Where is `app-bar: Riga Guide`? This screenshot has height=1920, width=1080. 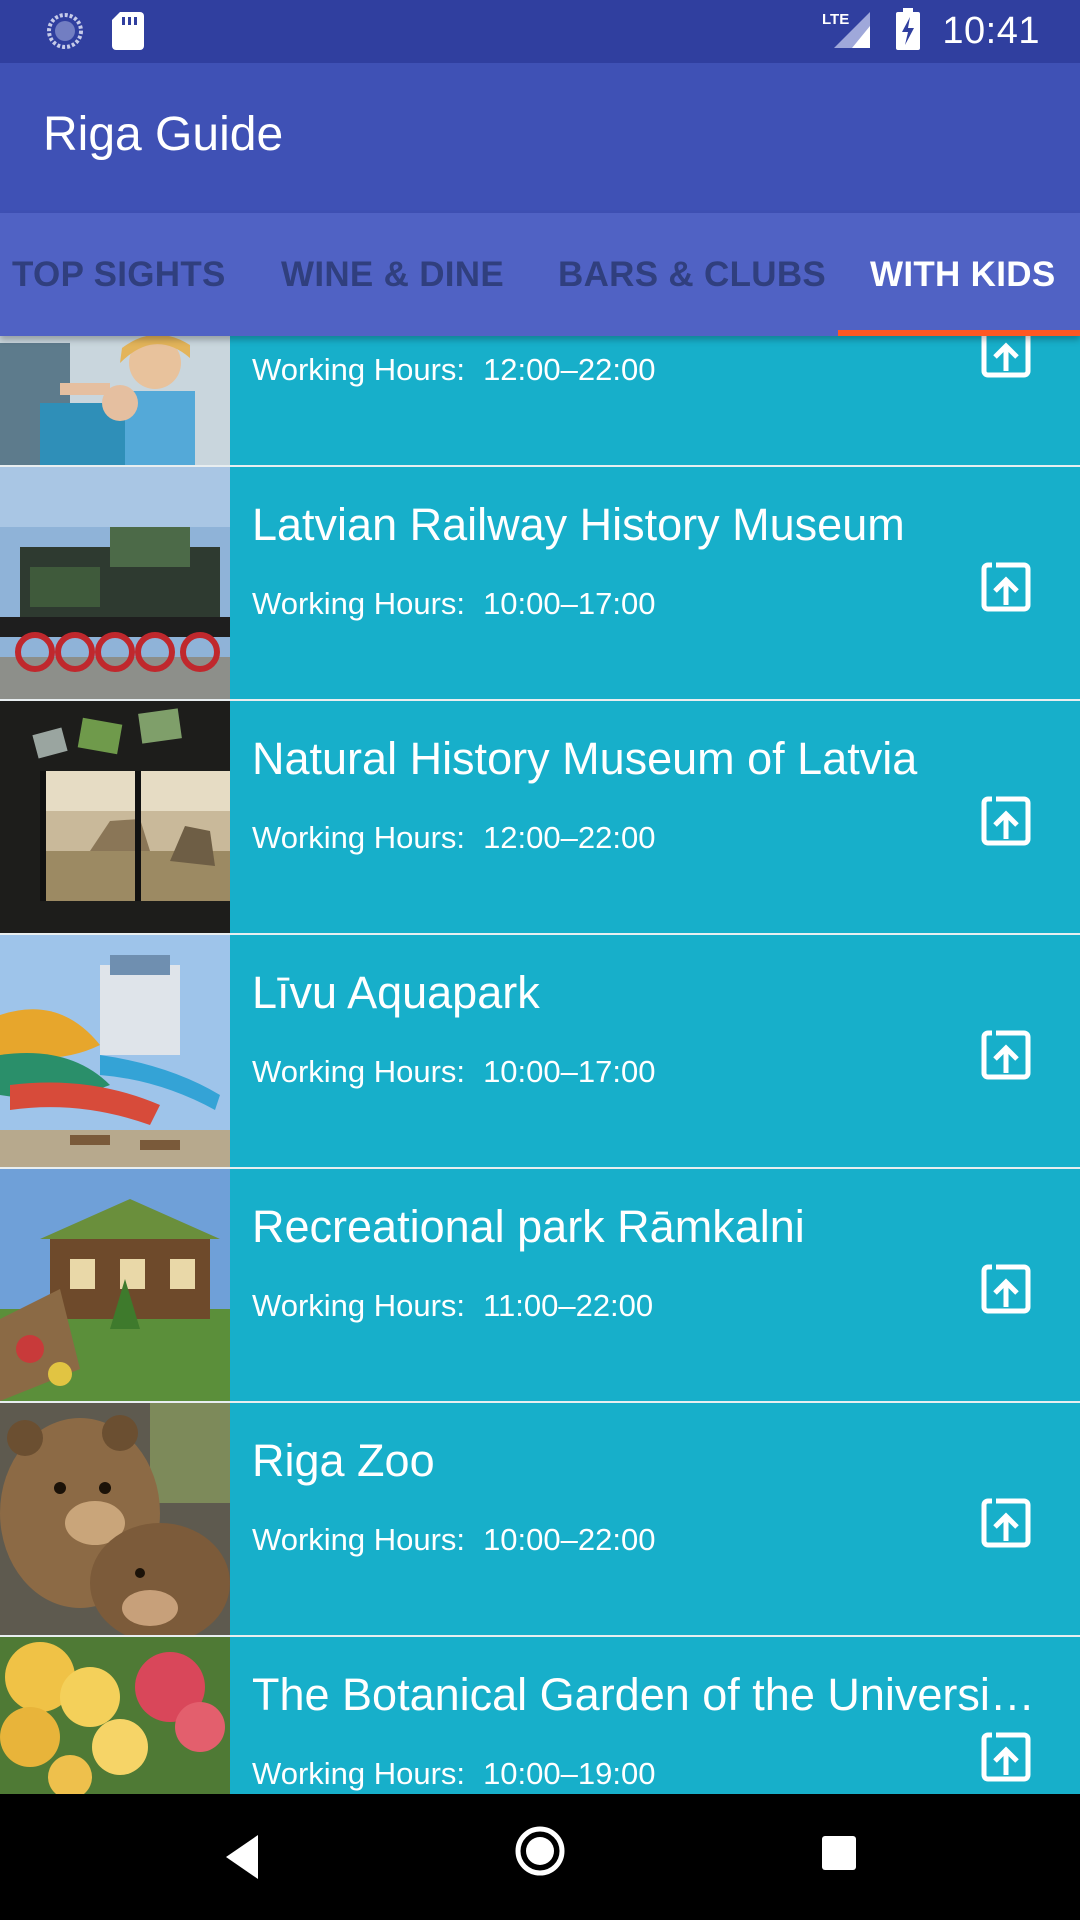 app-bar: Riga Guide is located at coordinates (540, 138).